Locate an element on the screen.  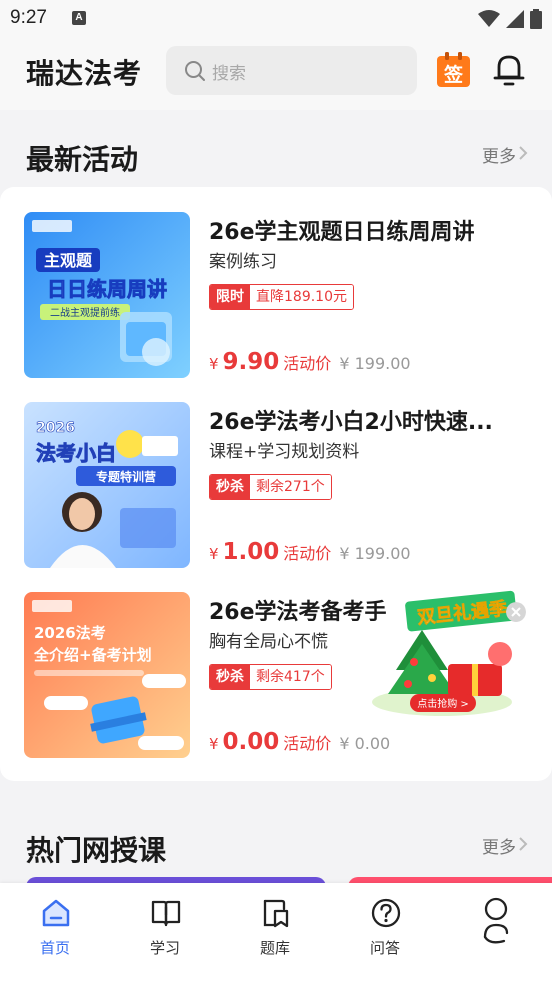
hot-more-link: 更多 is located at coordinates (499, 845).